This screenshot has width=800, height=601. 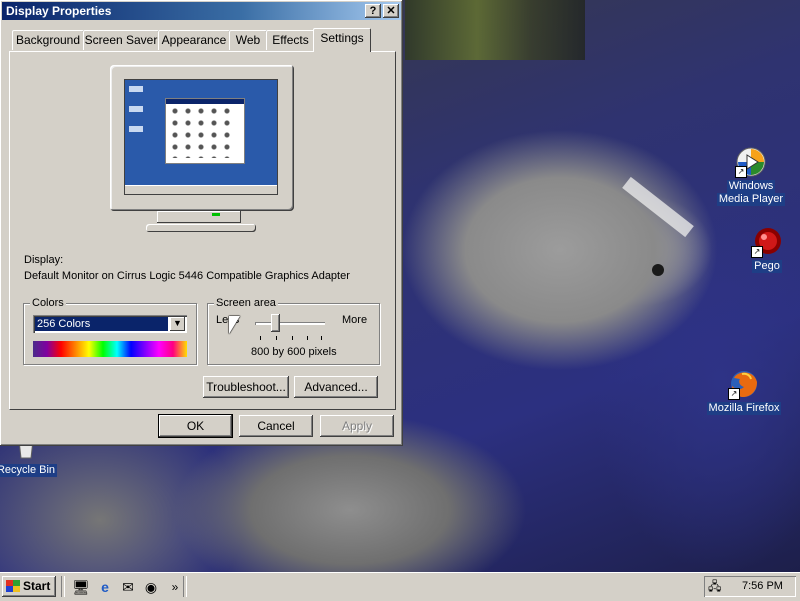 What do you see at coordinates (294, 352) in the screenshot?
I see `resolution-readout: 800 by 600 pixels` at bounding box center [294, 352].